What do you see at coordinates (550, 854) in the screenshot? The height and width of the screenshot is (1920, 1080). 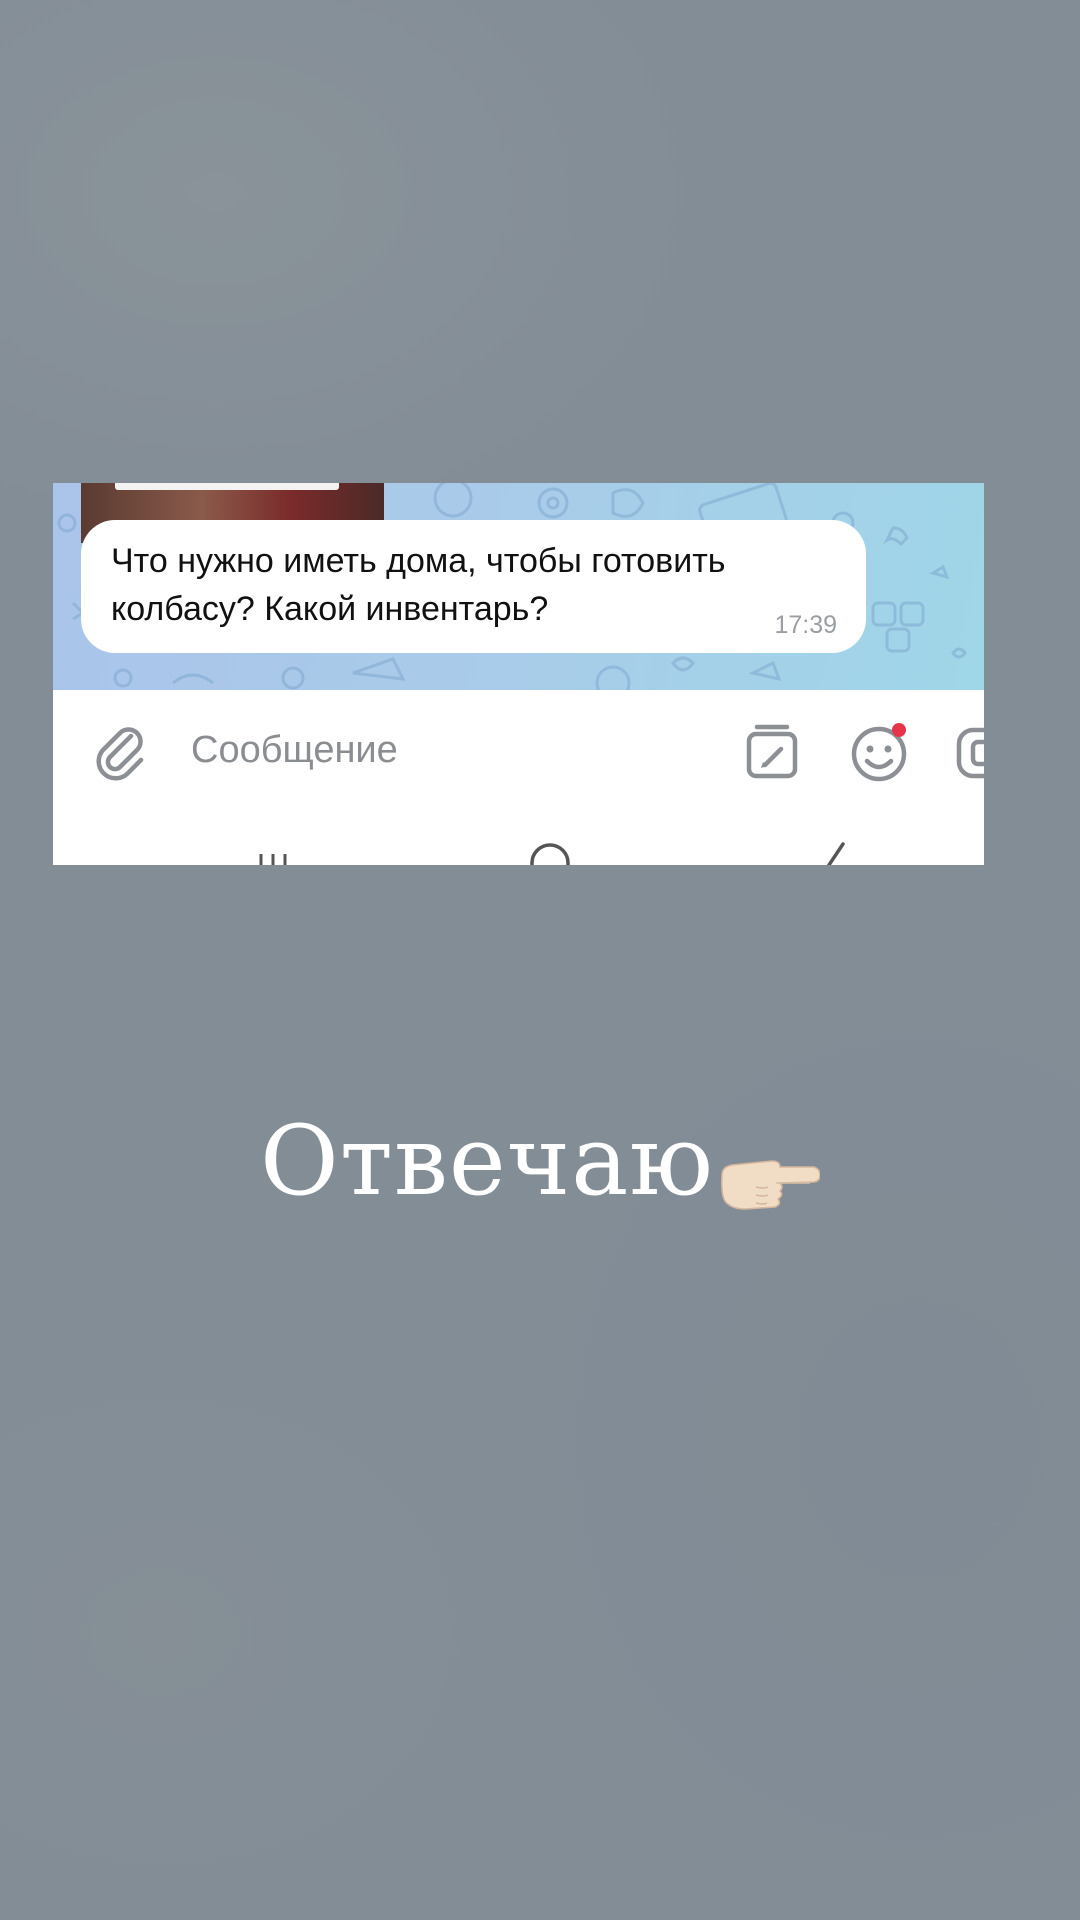 I see `home-icon` at bounding box center [550, 854].